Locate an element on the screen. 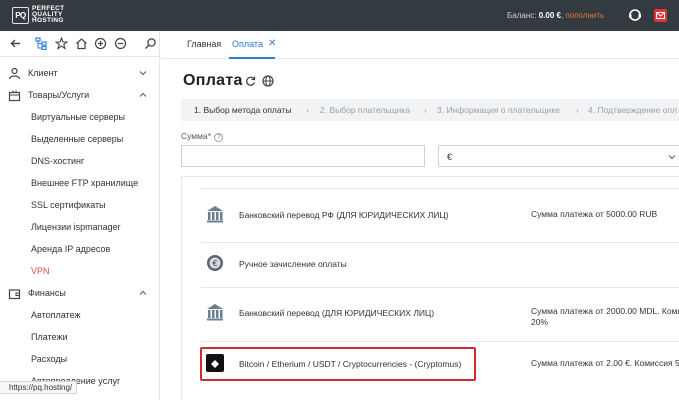 The image size is (679, 400). currency-select: € is located at coordinates (558, 156).